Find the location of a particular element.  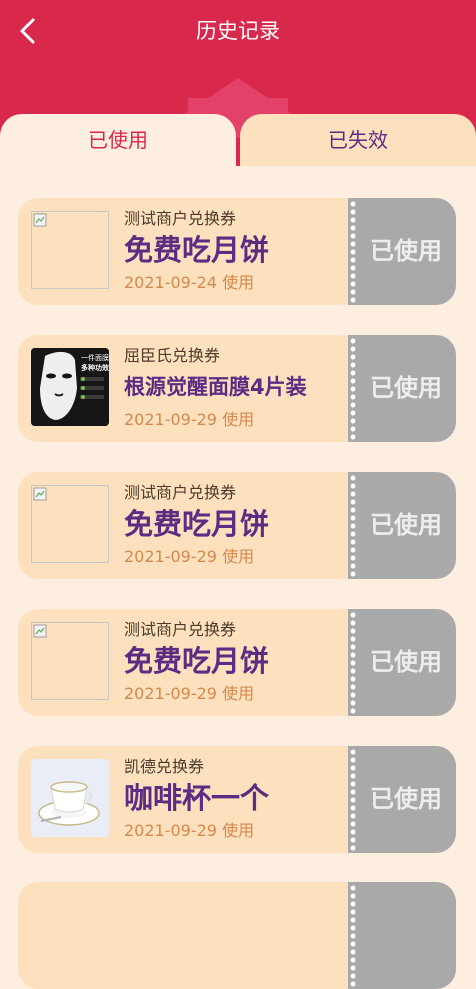

coupon-card-stub is located at coordinates (402, 935).